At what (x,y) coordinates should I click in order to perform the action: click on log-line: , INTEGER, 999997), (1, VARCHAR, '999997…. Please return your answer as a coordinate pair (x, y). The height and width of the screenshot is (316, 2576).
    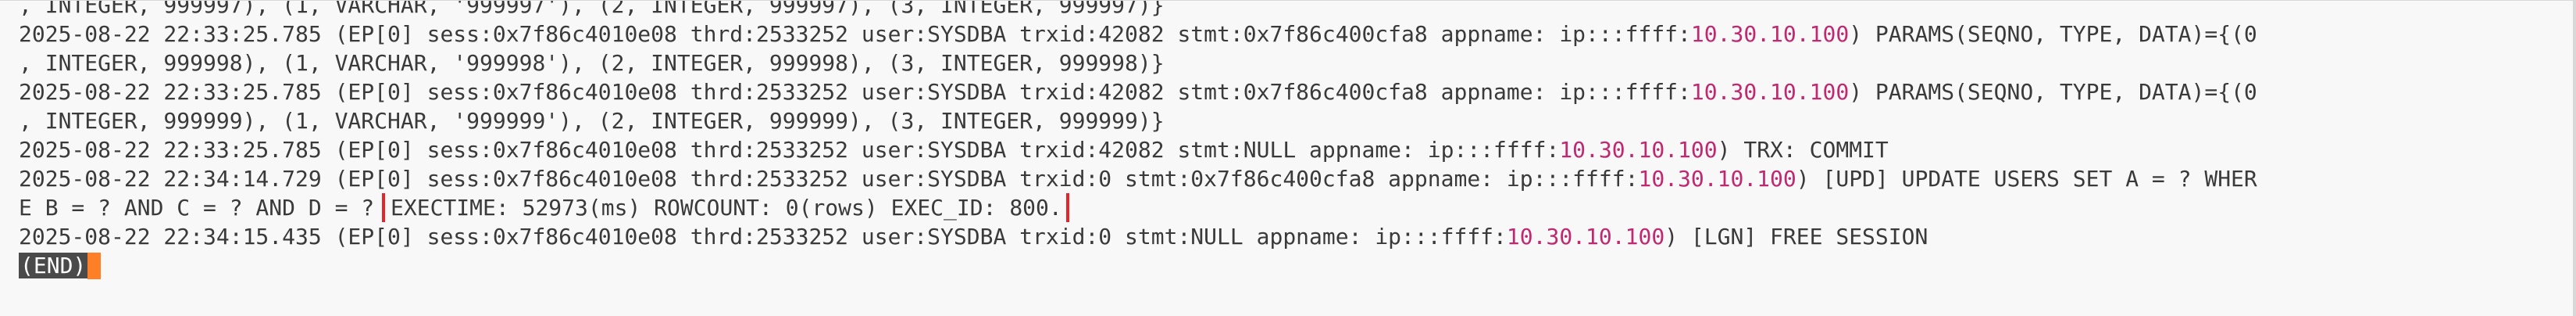
    Looking at the image, I should click on (1292, 10).